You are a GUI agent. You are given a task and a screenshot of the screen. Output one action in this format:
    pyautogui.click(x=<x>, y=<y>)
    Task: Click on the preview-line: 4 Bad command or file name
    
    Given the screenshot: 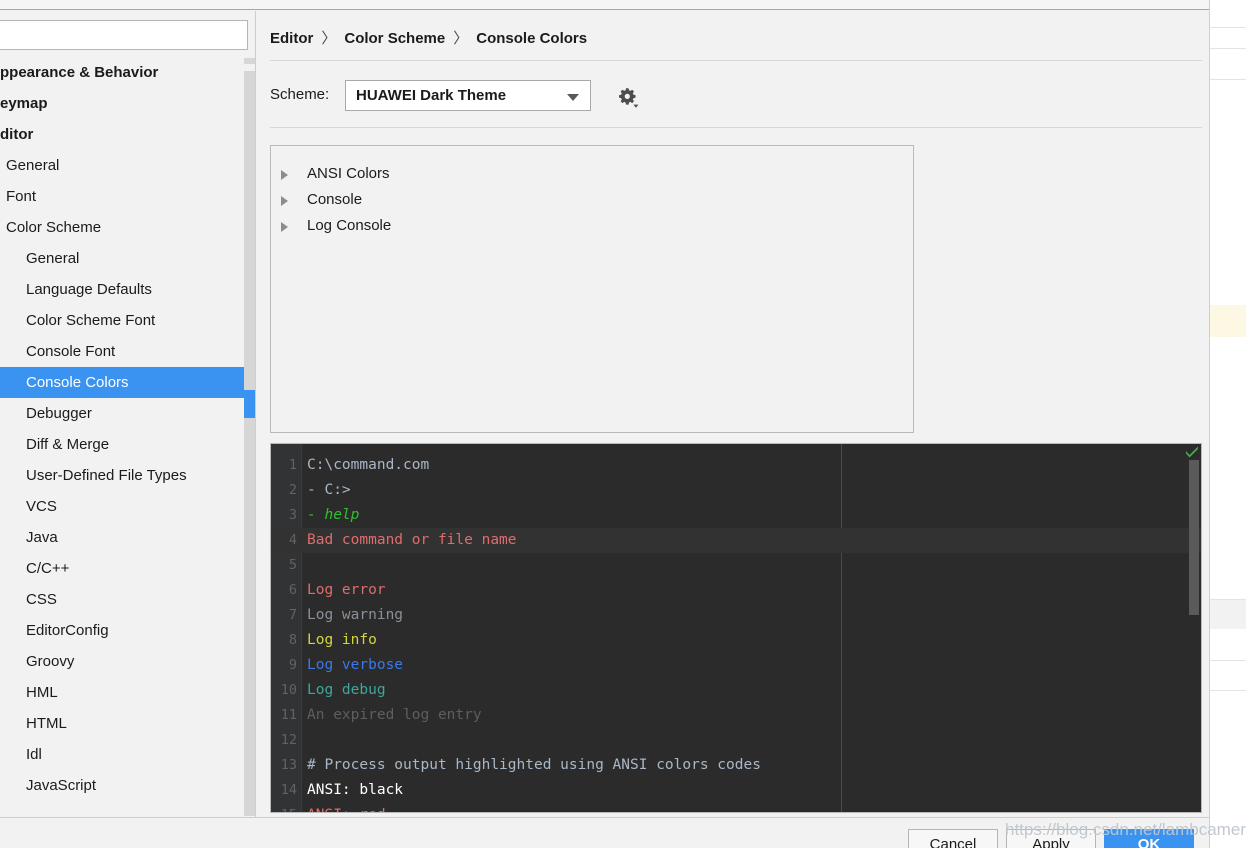 What is the action you would take?
    pyautogui.click(x=736, y=540)
    